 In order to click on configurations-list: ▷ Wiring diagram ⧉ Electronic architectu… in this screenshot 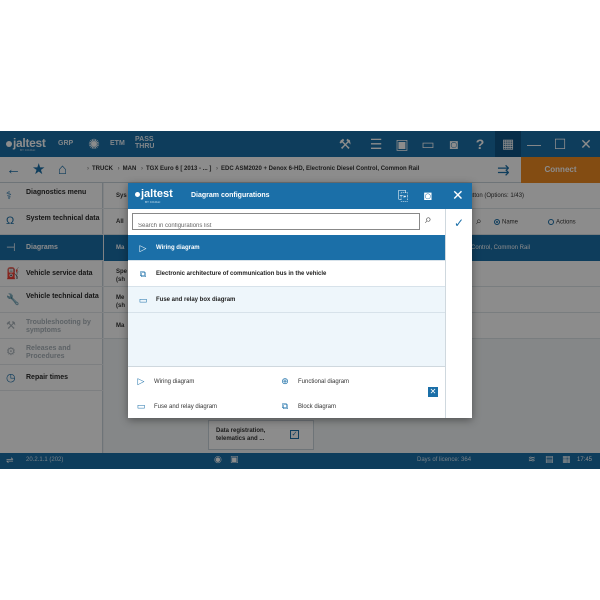, I will do `click(286, 300)`.